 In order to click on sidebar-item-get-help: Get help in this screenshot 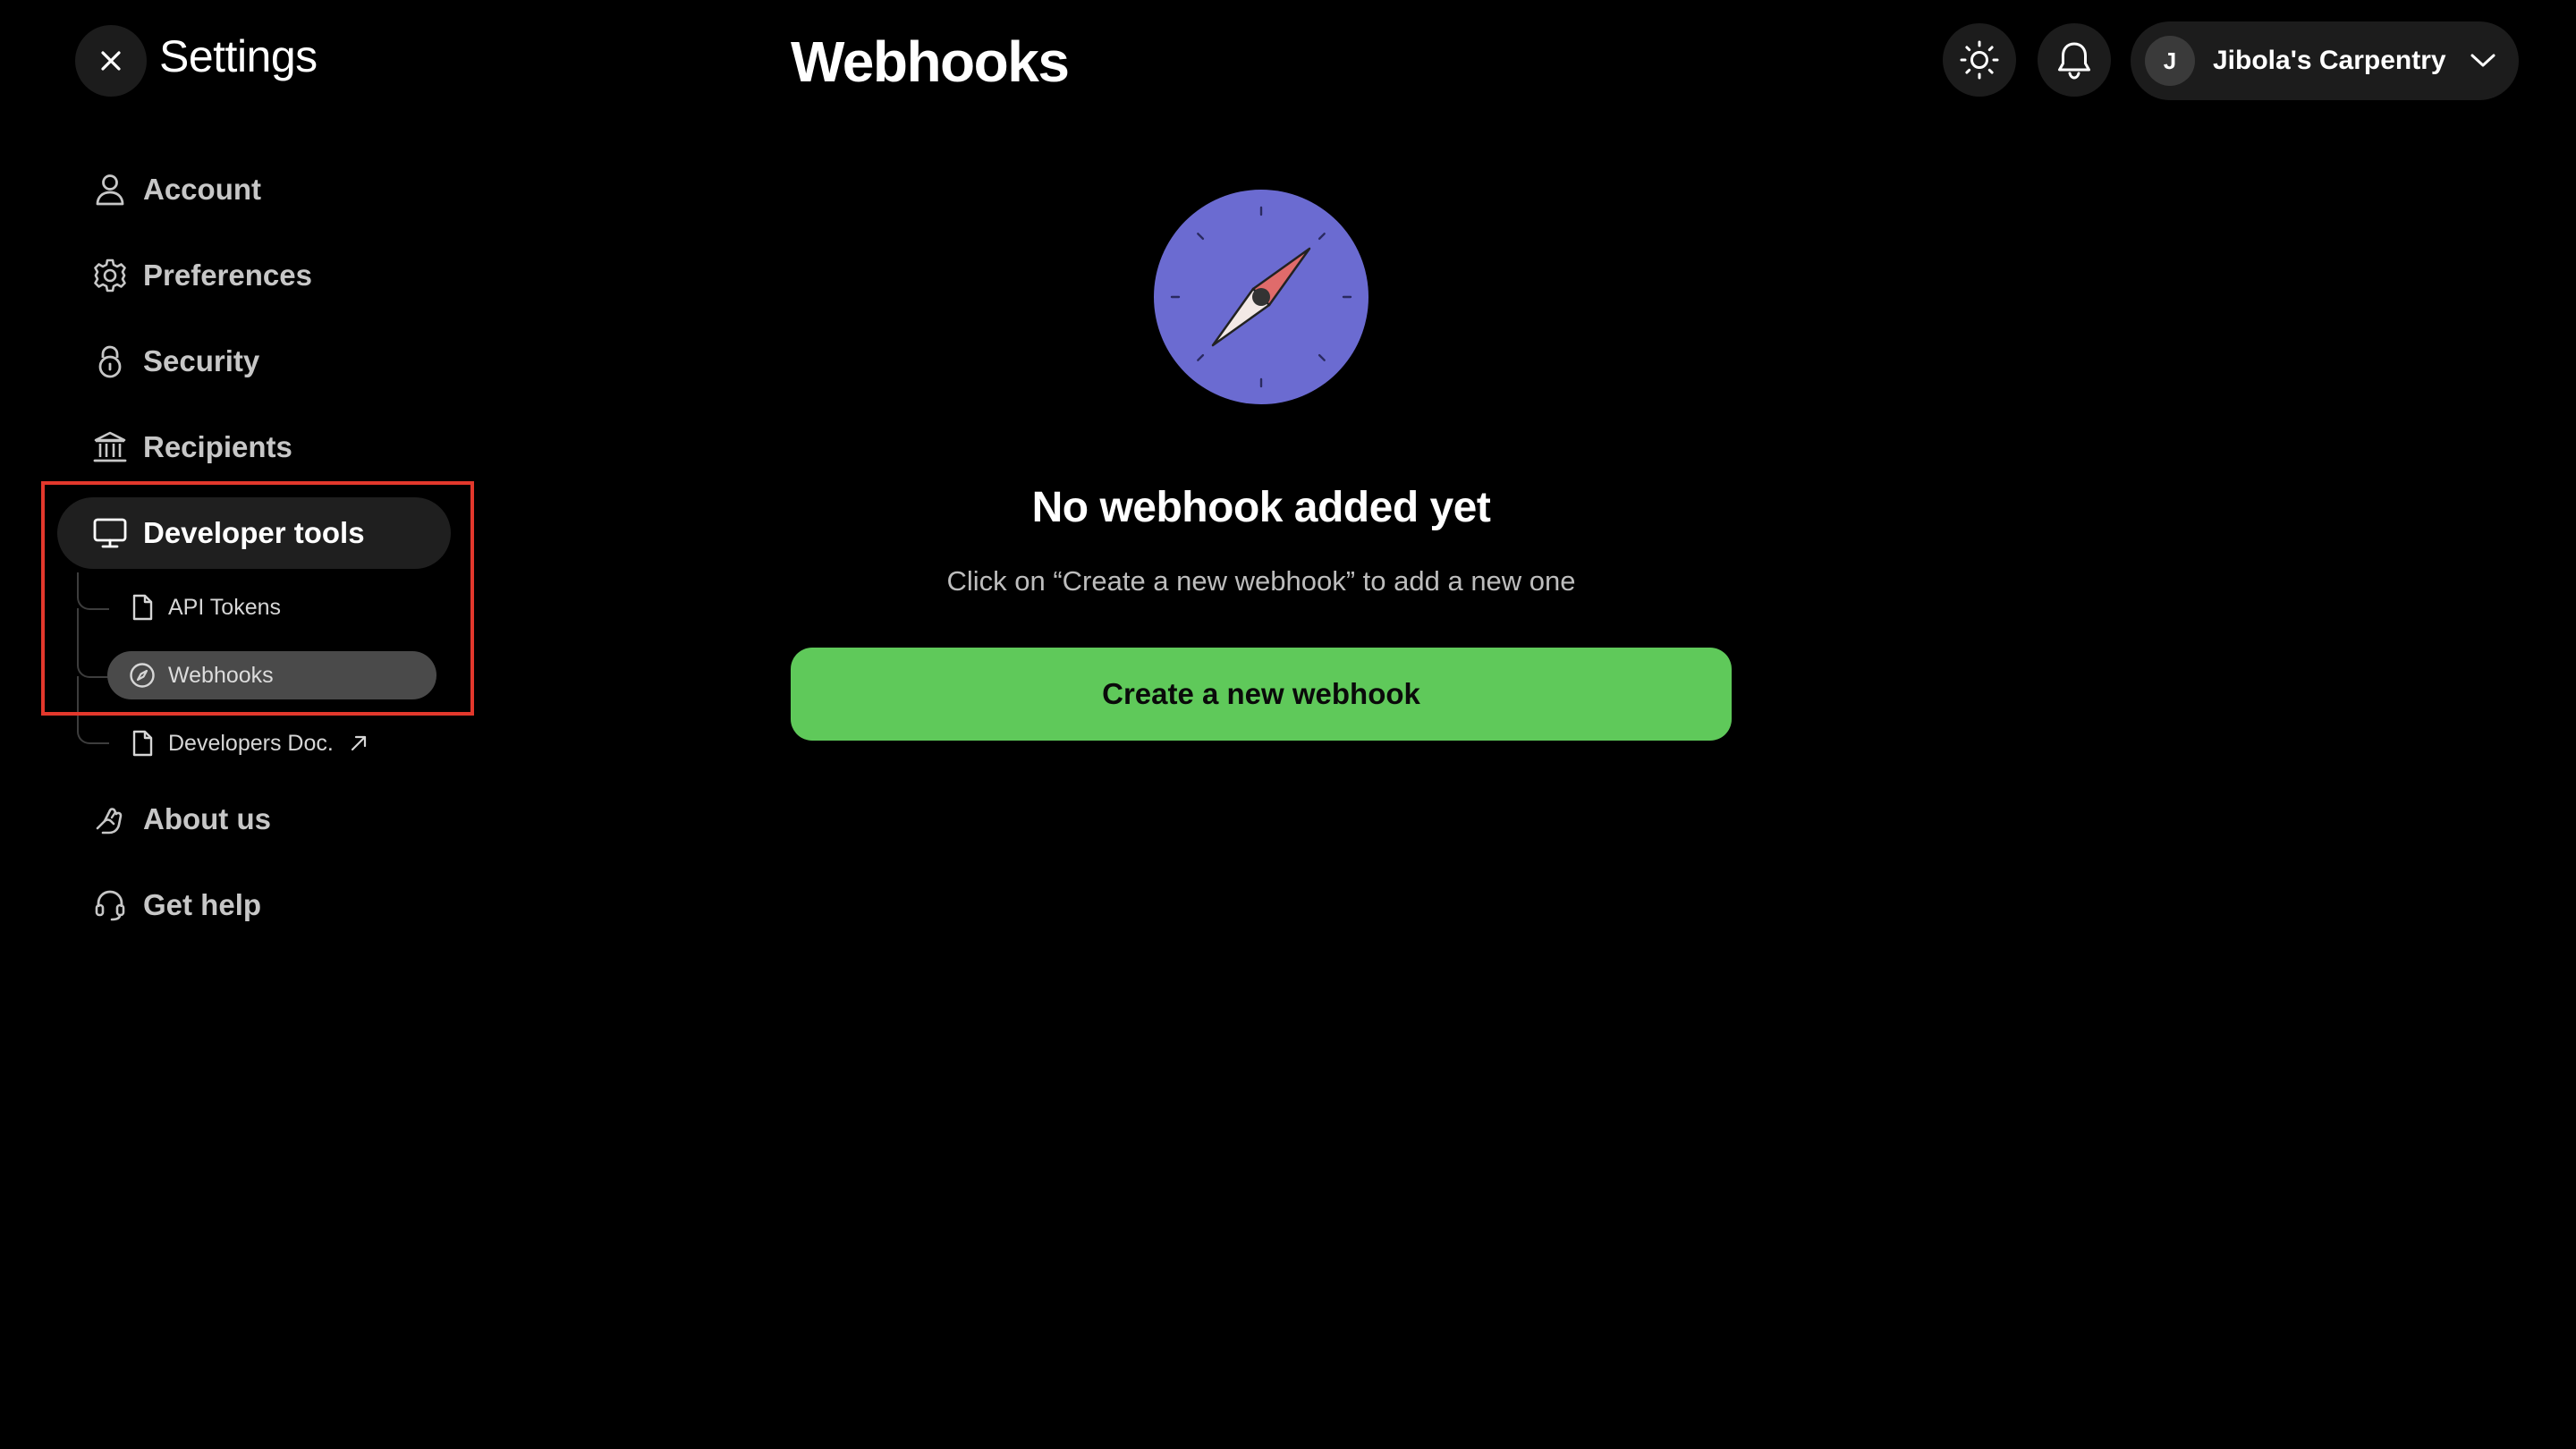, I will do `click(254, 905)`.